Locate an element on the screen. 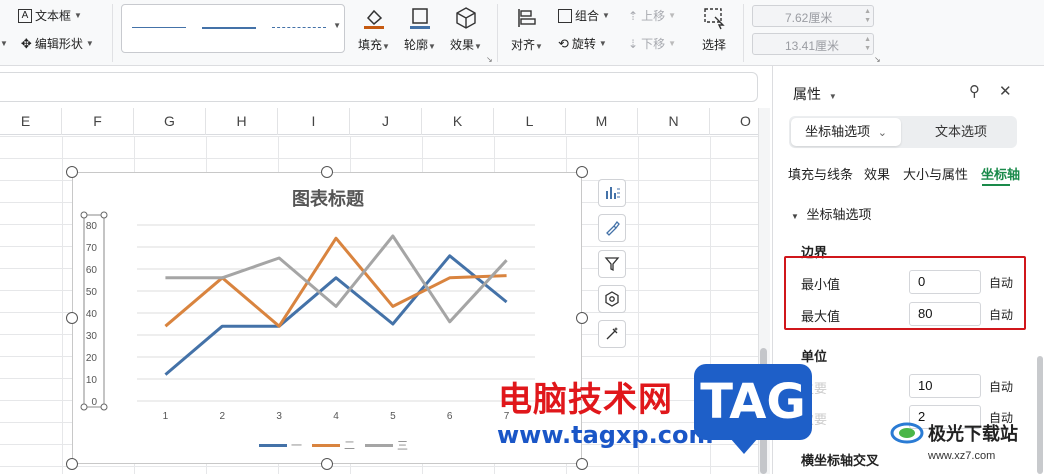 Image resolution: width=1044 pixels, height=474 pixels. hexagon-settings-icon is located at coordinates (612, 299).